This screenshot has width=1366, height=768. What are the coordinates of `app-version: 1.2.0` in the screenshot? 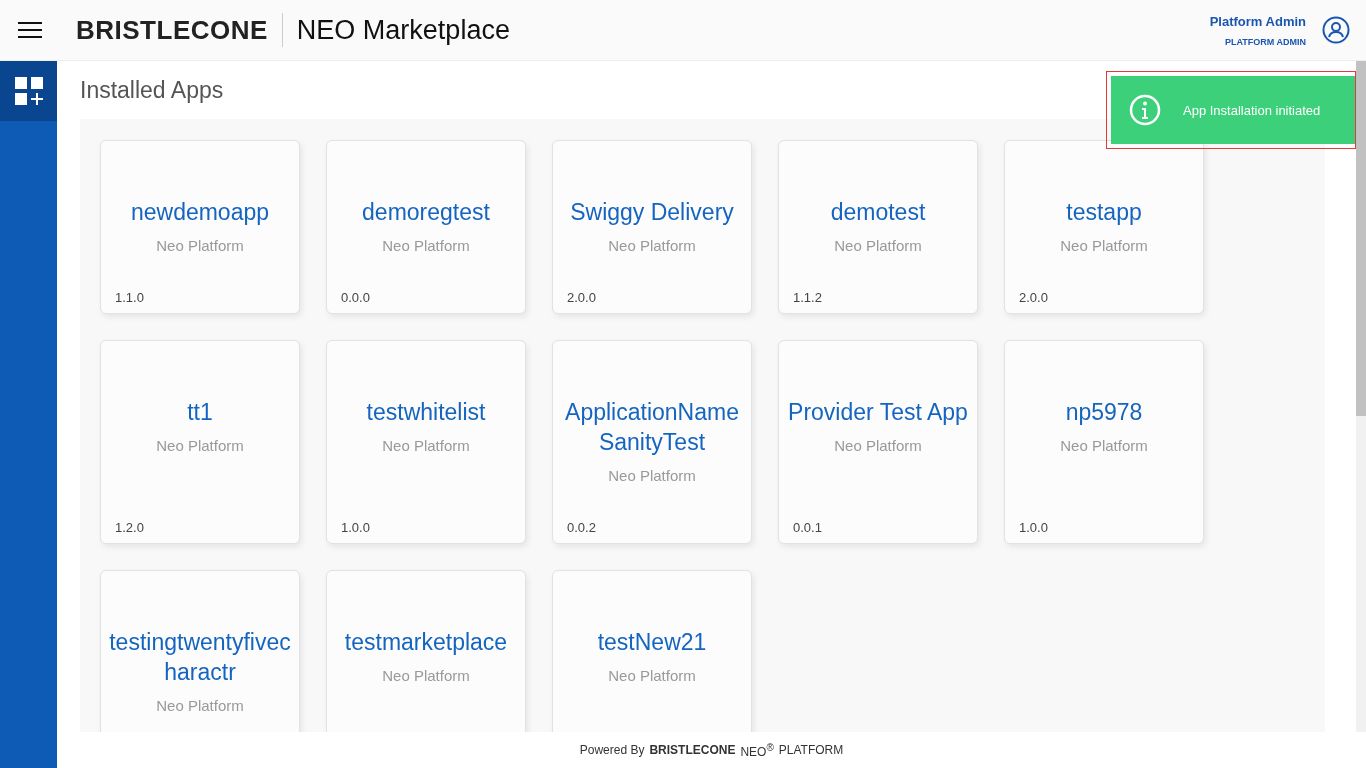 It's located at (129, 527).